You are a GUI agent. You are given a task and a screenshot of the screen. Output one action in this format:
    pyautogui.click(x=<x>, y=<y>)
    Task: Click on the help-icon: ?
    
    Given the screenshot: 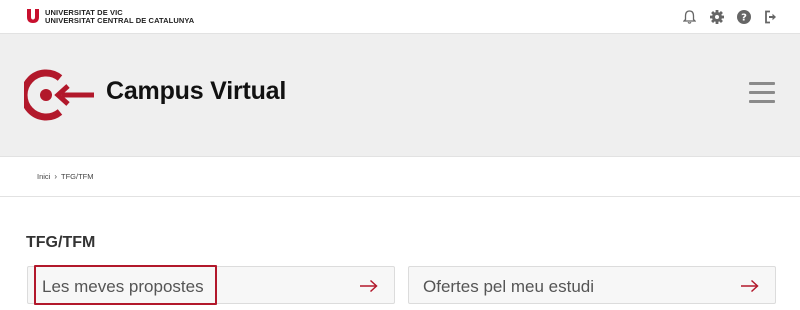 What is the action you would take?
    pyautogui.click(x=743, y=16)
    